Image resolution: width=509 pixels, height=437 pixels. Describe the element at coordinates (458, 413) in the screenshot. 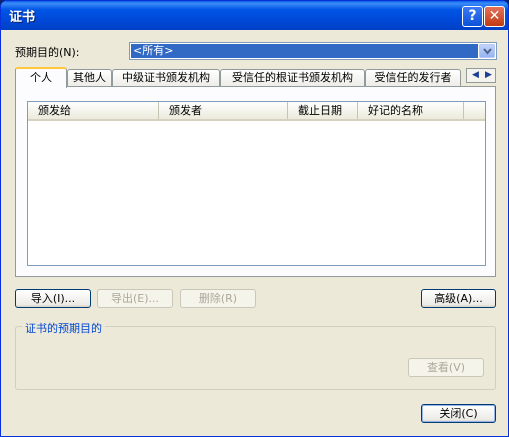

I see `close-button: 关闭(C)` at that location.